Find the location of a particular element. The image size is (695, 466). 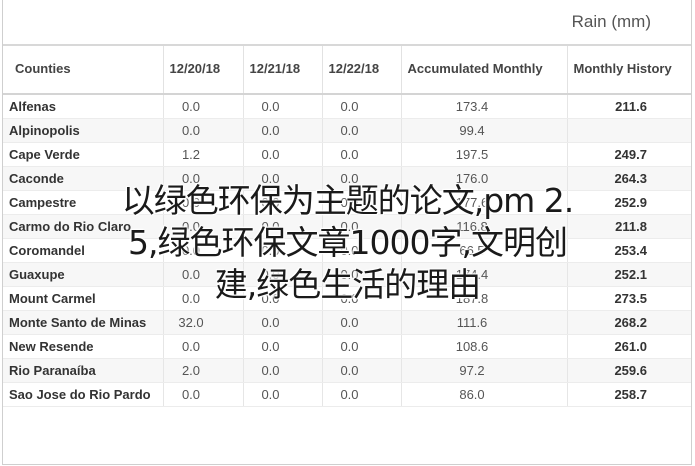

value-accumulated: 197.5 is located at coordinates (483, 154).